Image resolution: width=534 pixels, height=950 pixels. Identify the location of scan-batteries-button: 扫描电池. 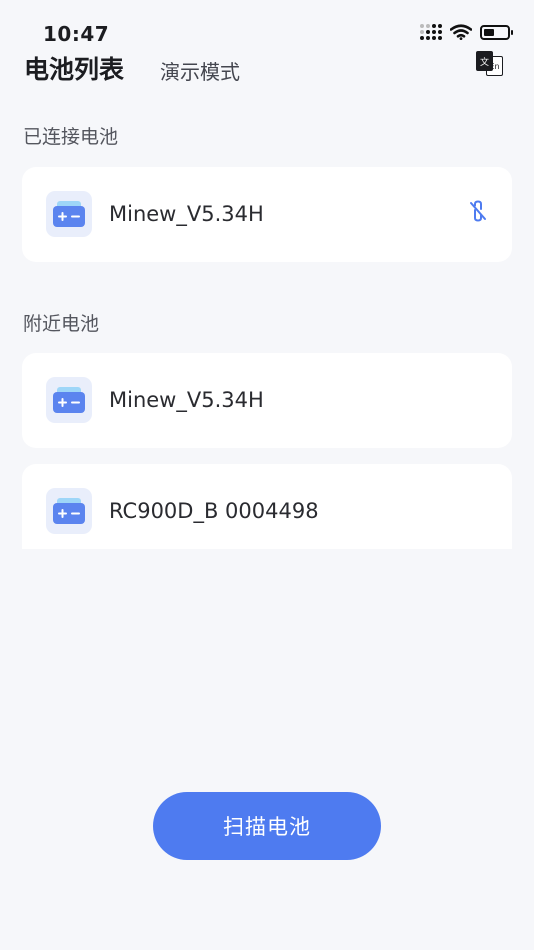
(267, 826).